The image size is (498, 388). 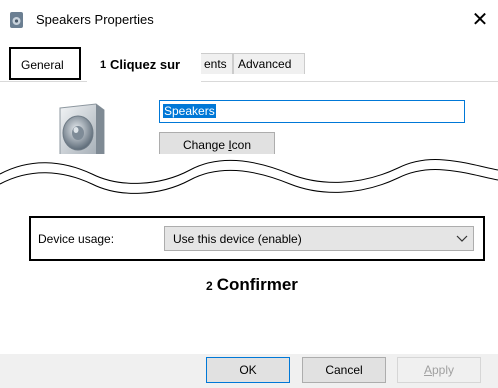 I want to click on title-bar: Speakers Properties ✕, so click(x=249, y=21).